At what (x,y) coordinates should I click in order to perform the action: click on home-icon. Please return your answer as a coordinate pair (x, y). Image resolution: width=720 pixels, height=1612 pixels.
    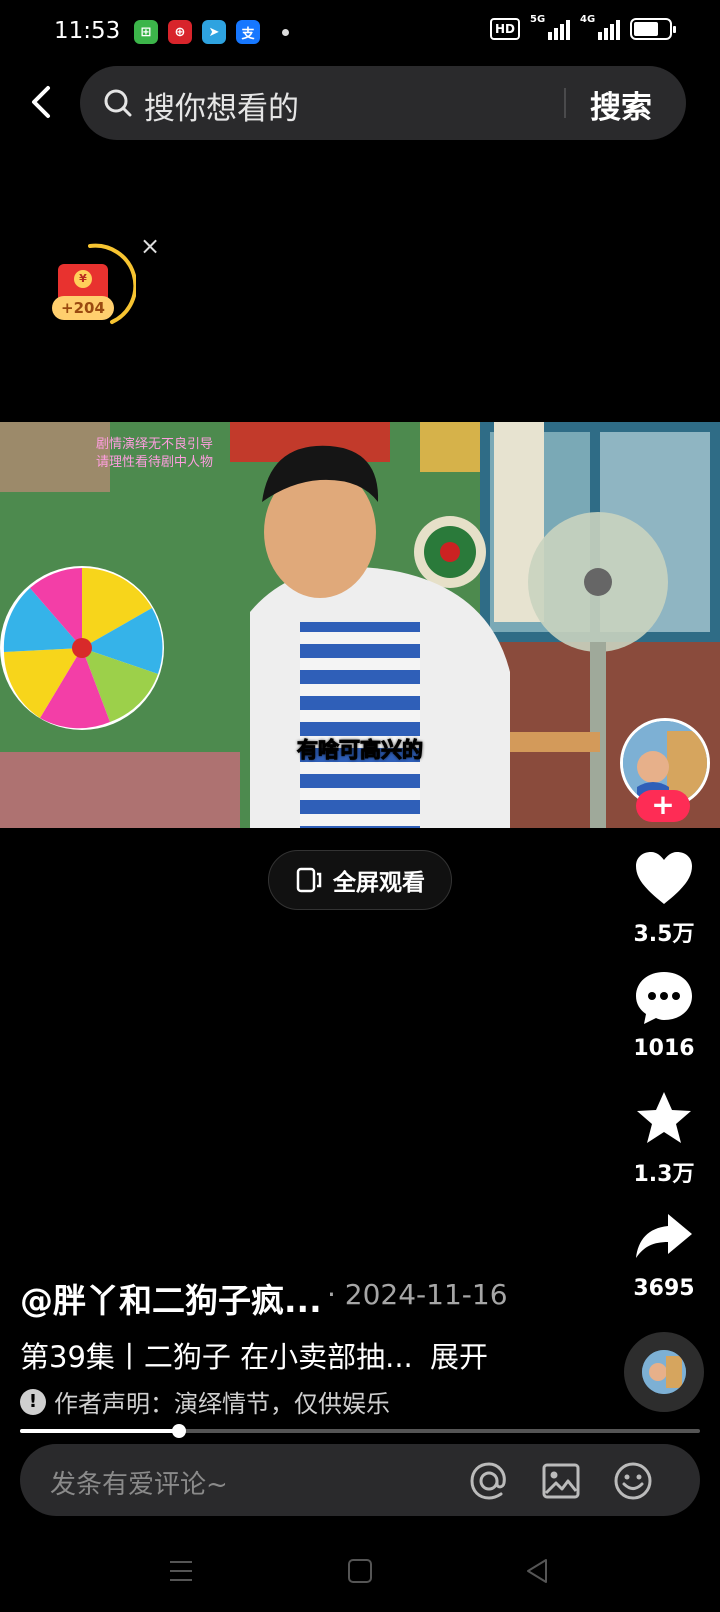
    Looking at the image, I should click on (360, 1571).